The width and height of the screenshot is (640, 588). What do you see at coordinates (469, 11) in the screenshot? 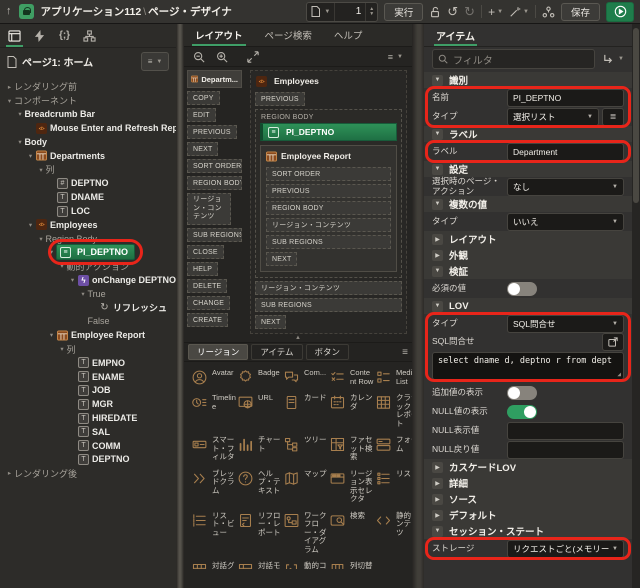
I see `redo-icon: ↻` at bounding box center [469, 11].